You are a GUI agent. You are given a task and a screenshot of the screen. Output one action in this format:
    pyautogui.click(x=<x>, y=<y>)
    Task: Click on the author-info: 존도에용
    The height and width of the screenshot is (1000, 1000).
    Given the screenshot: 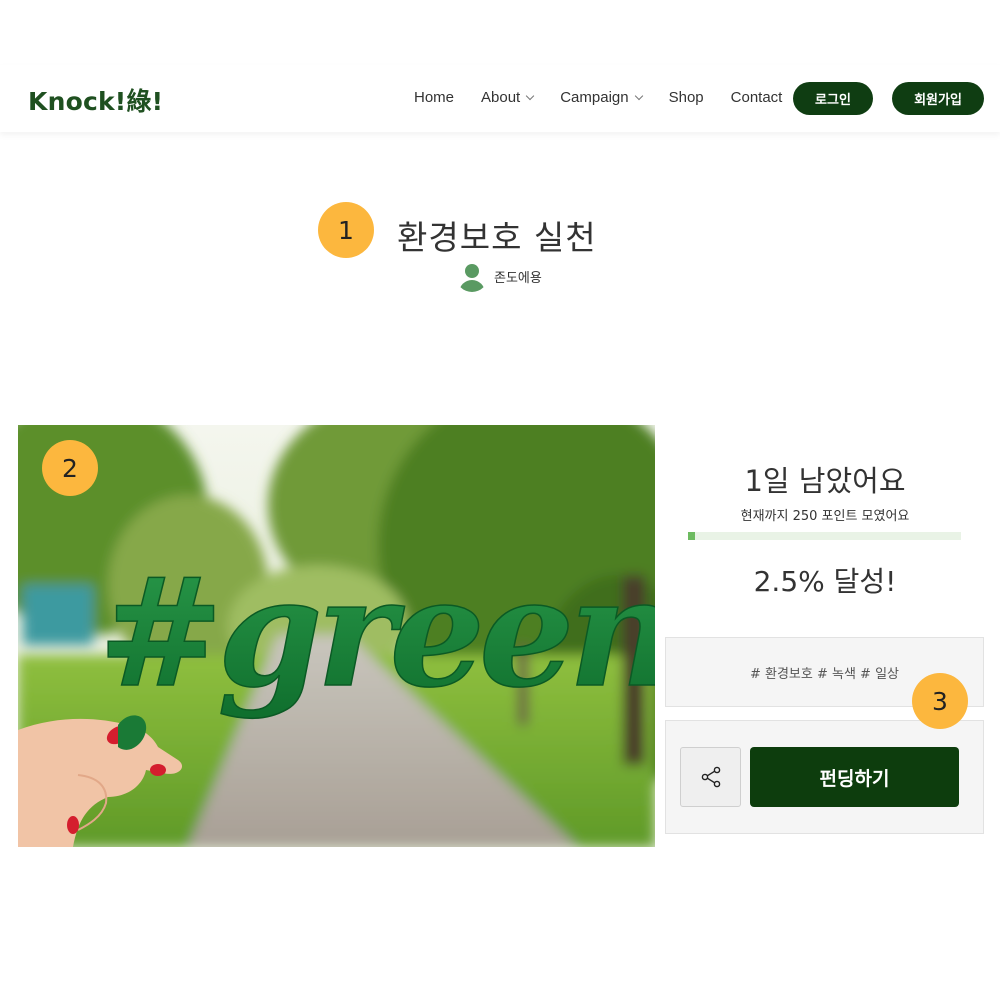 What is the action you would take?
    pyautogui.click(x=499, y=276)
    